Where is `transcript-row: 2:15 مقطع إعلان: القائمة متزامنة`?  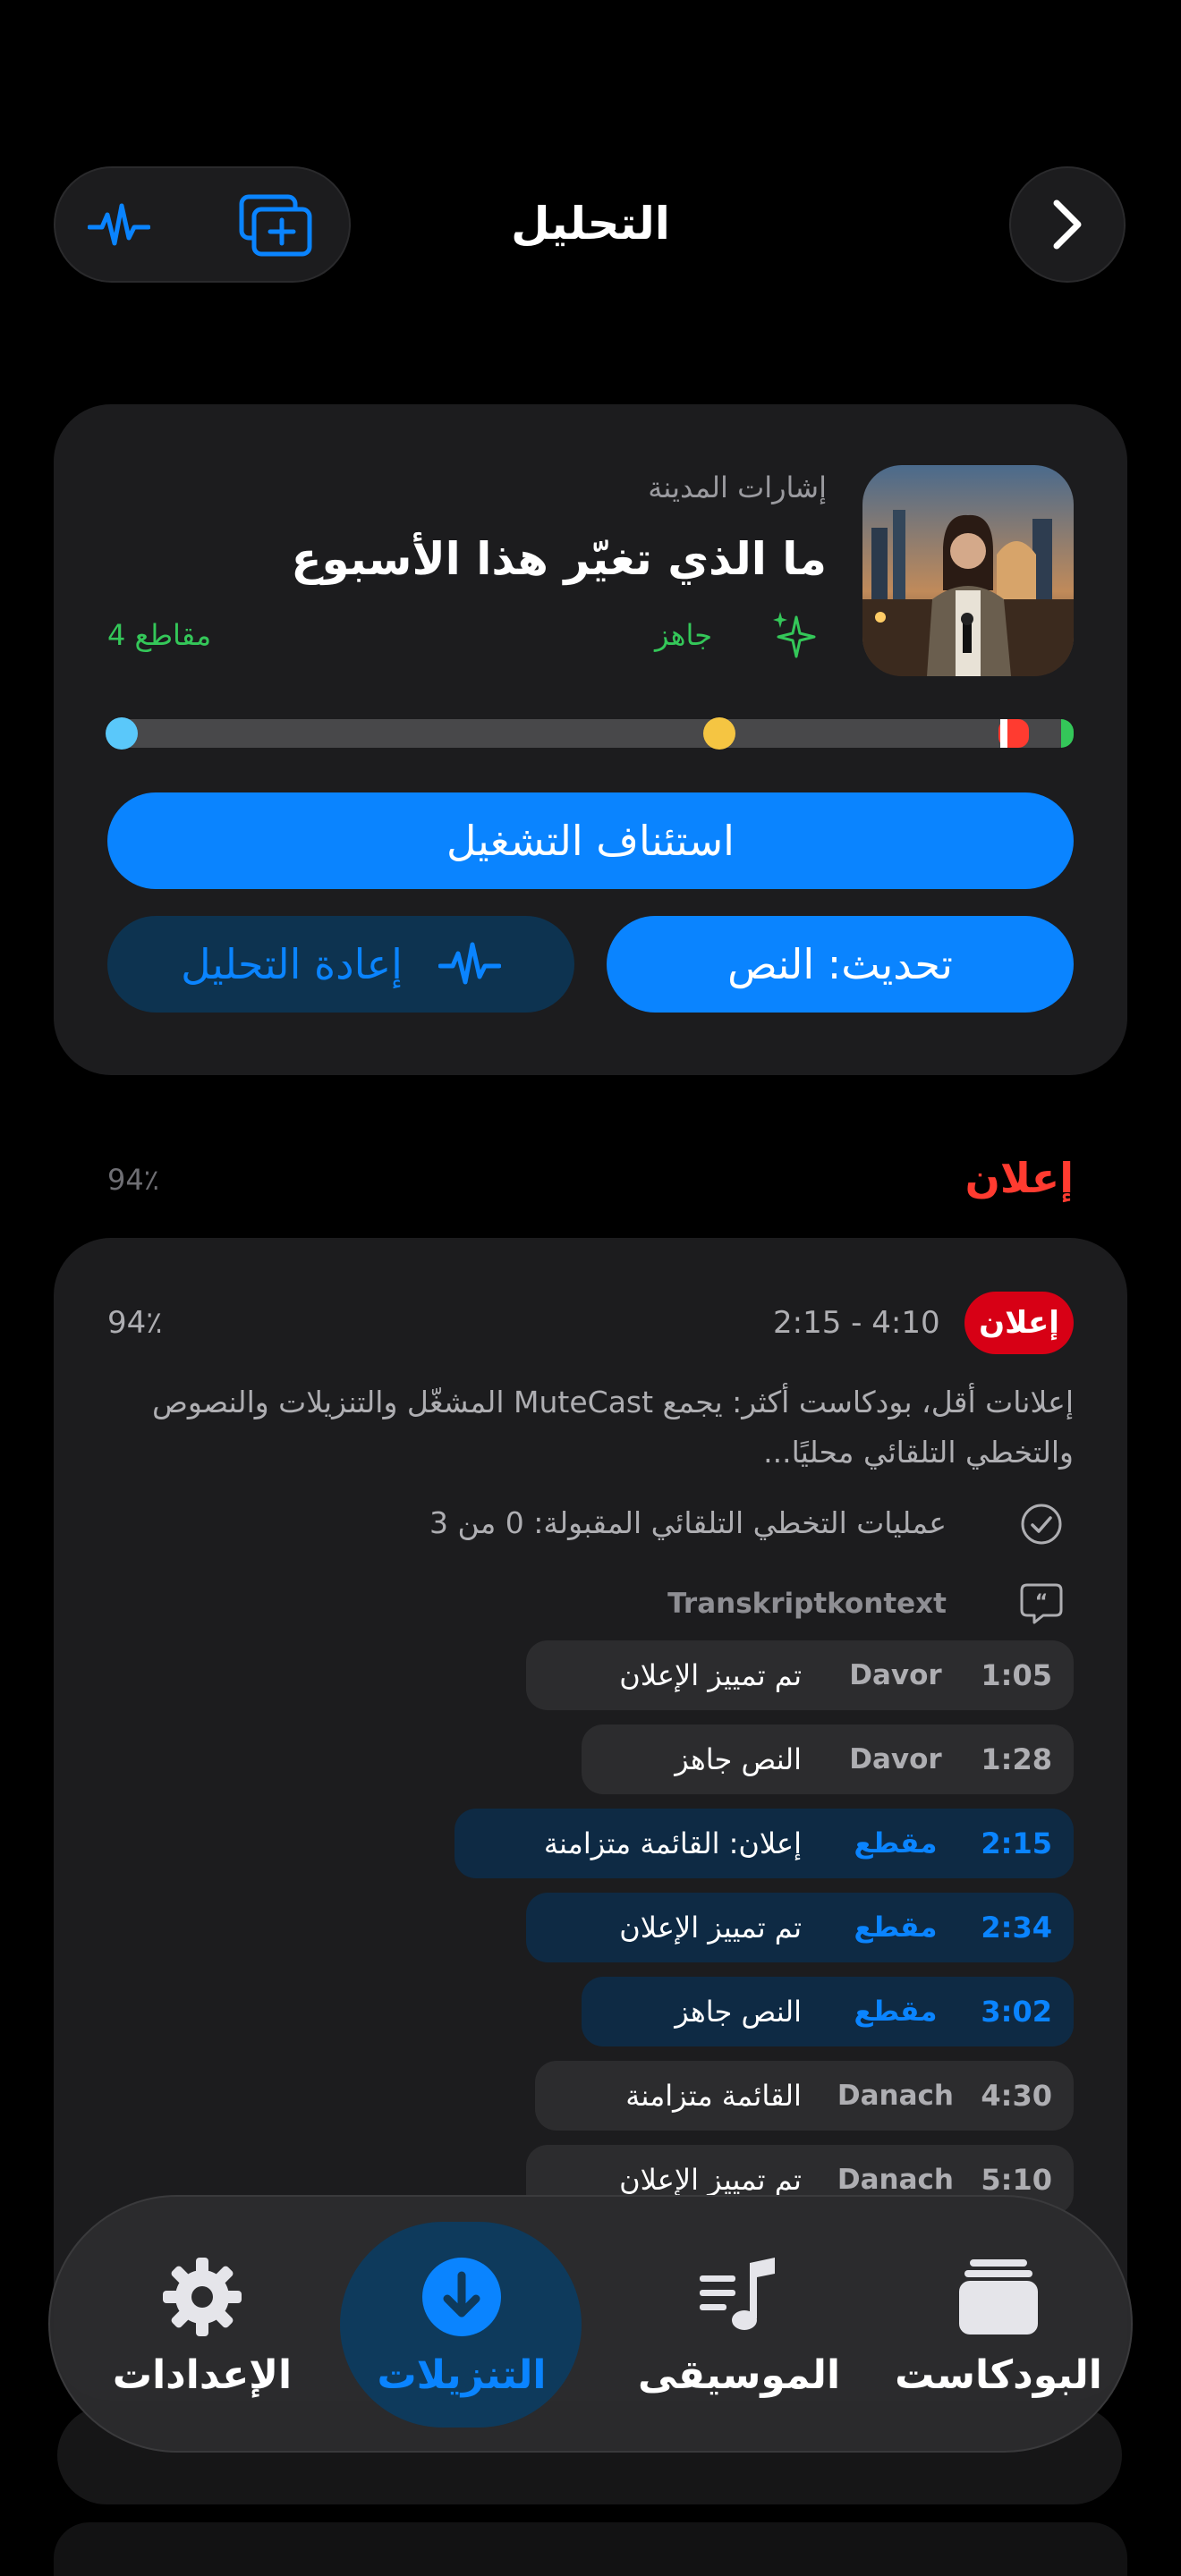 transcript-row: 2:15 مقطع إعلان: القائمة متزامنة is located at coordinates (764, 1843).